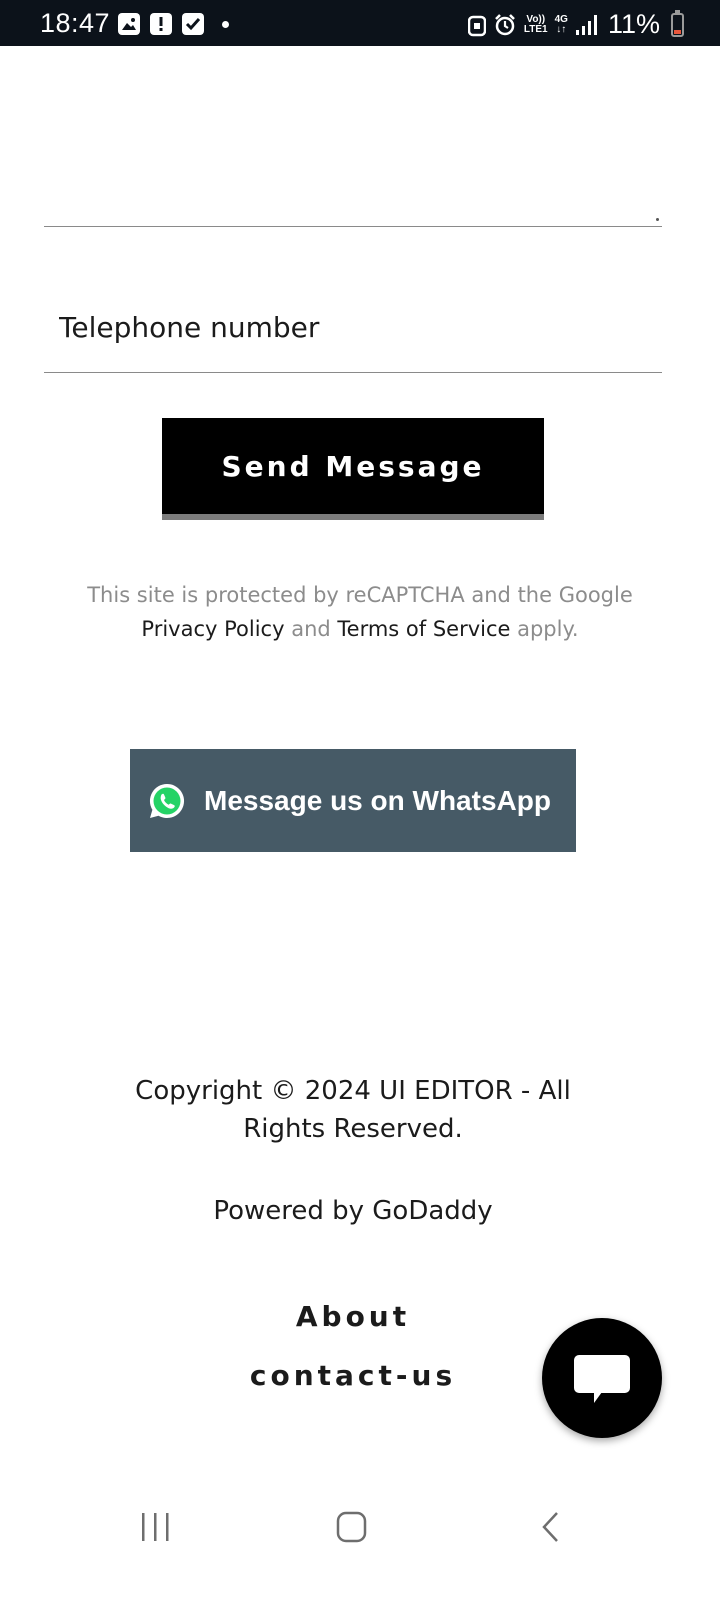 The width and height of the screenshot is (720, 1600). What do you see at coordinates (353, 372) in the screenshot?
I see `telephone-field-underline` at bounding box center [353, 372].